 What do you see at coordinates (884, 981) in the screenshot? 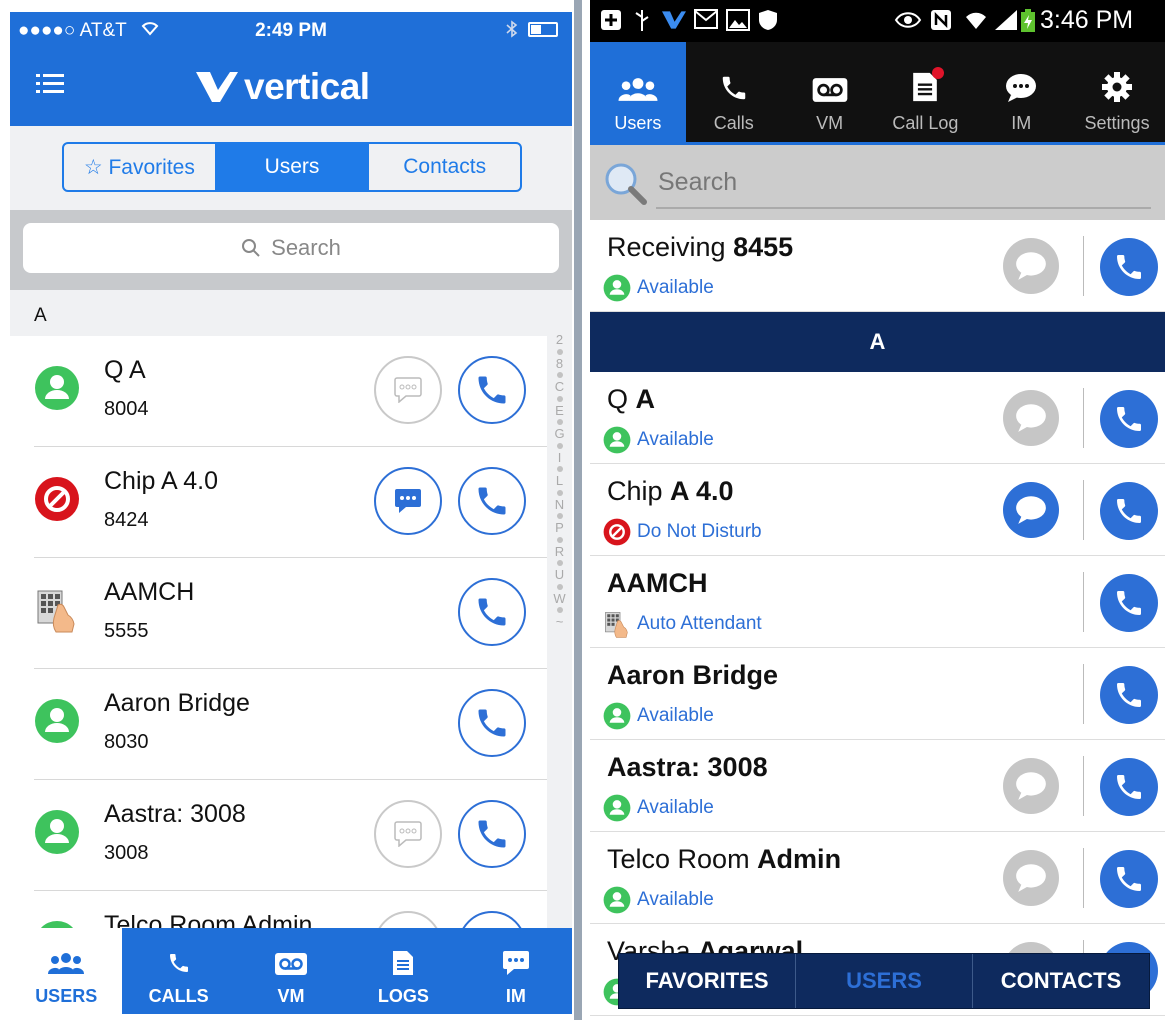
I see `users-button: USERS` at bounding box center [884, 981].